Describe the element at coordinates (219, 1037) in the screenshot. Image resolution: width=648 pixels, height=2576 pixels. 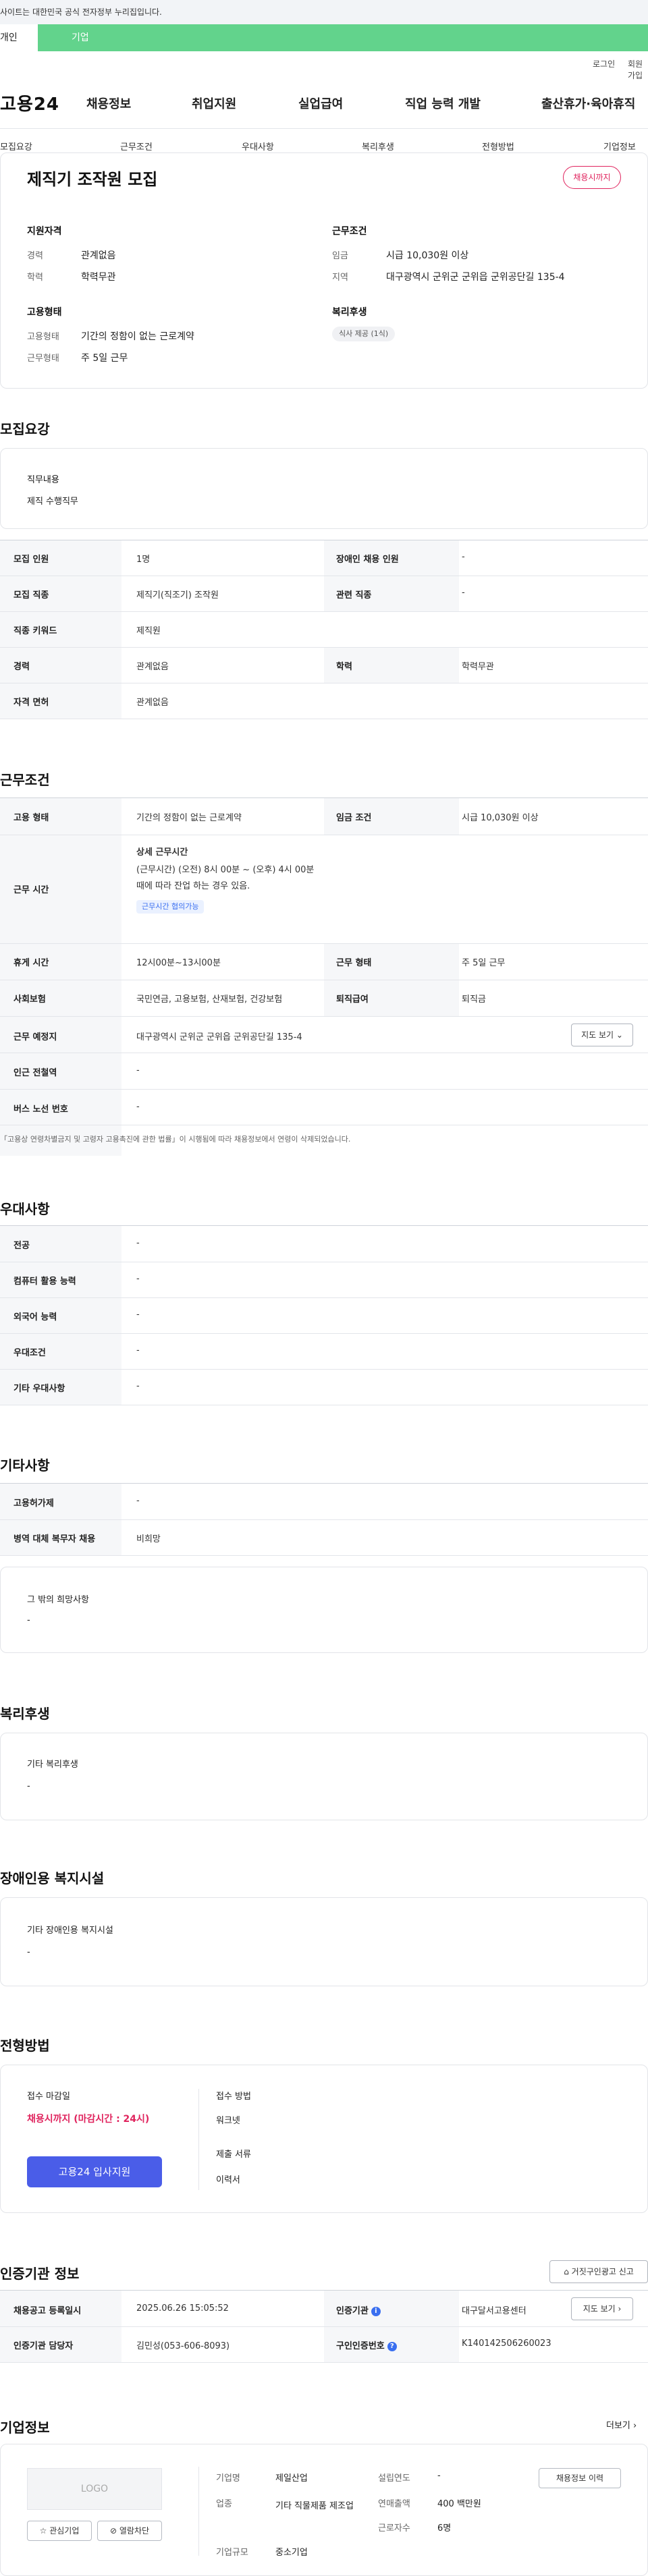
I see `table-cell: 대구광역시 군위군 군위읍 군위공단길 135-4` at that location.